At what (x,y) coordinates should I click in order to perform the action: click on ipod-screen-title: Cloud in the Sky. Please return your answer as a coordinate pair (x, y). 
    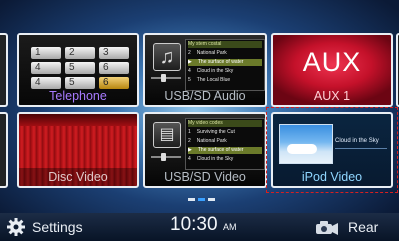
    Looking at the image, I should click on (357, 141).